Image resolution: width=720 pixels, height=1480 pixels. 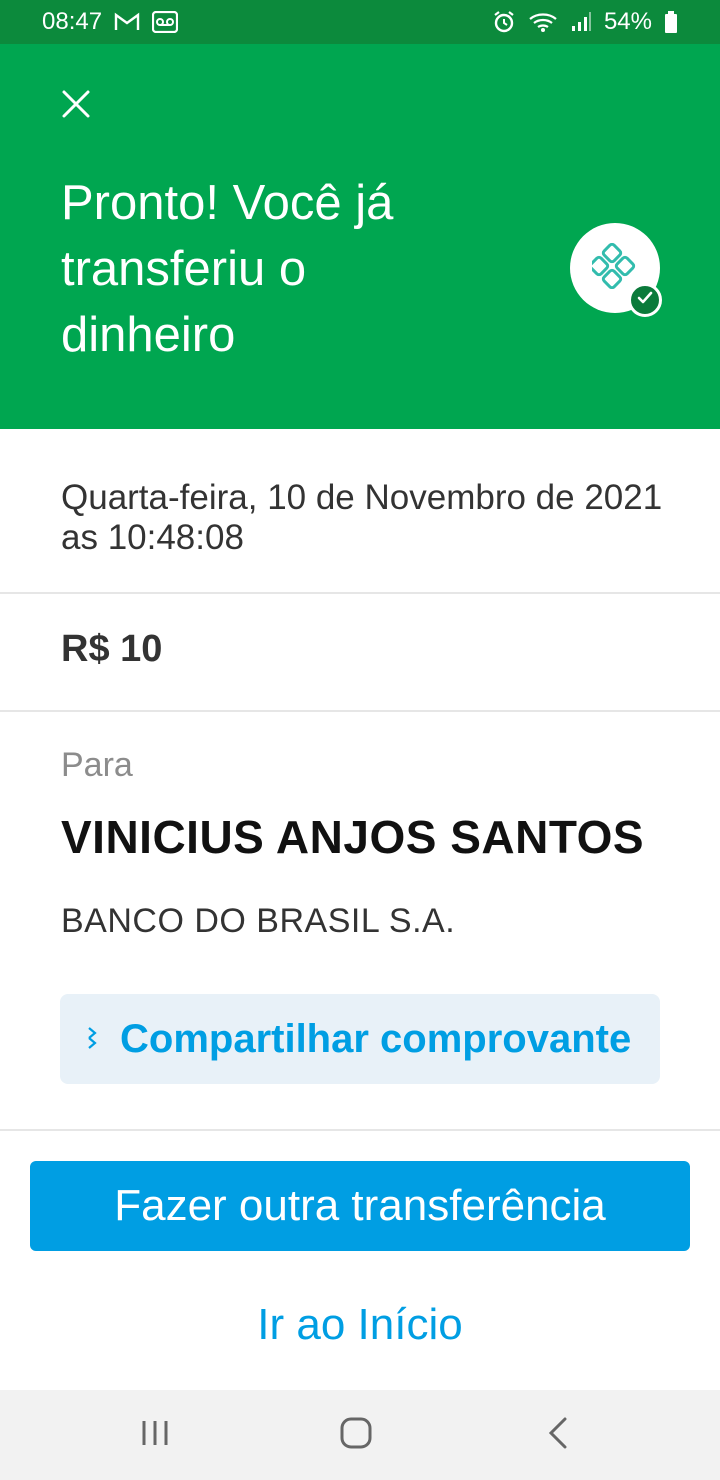 What do you see at coordinates (671, 22) in the screenshot?
I see `battery-icon` at bounding box center [671, 22].